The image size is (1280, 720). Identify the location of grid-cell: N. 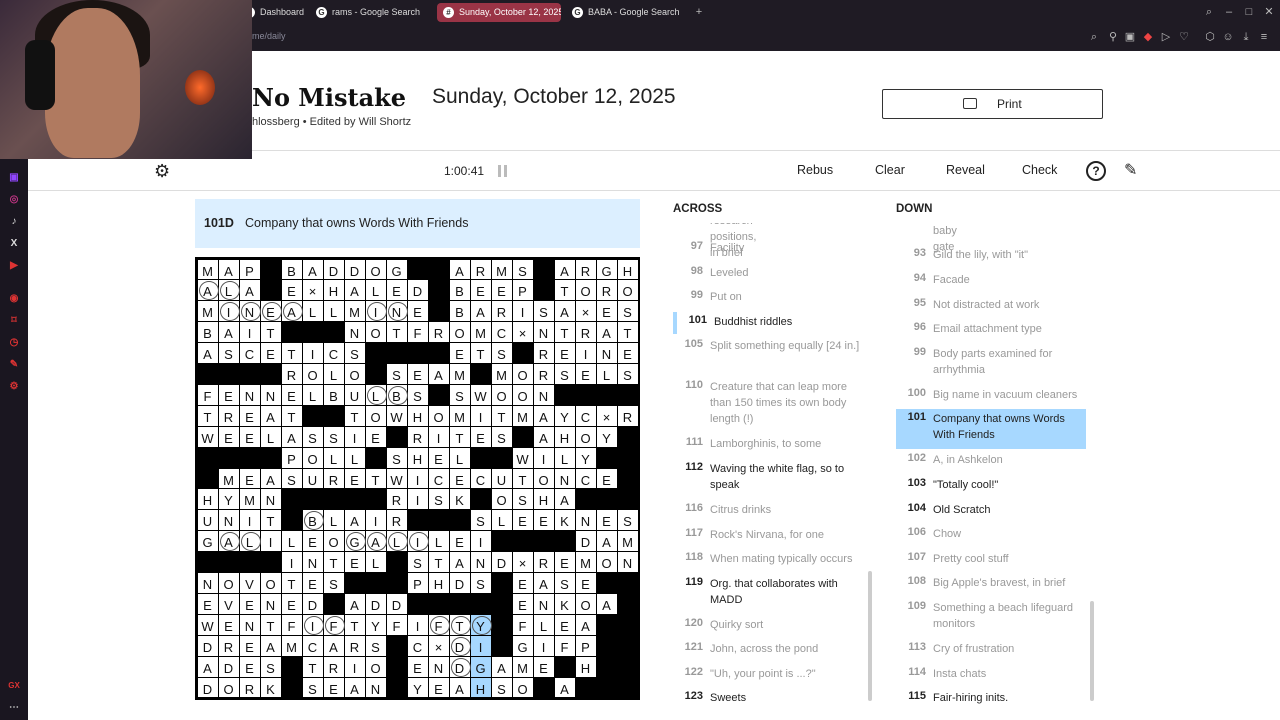
(270, 394).